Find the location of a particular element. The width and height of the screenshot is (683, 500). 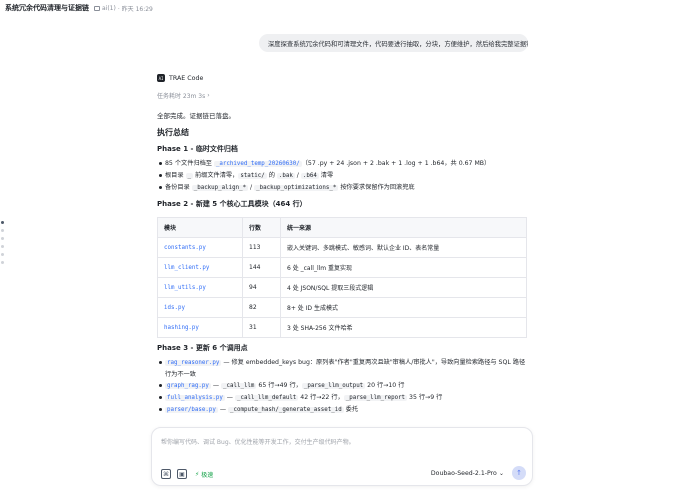

inline-code: _ is located at coordinates (189, 176).